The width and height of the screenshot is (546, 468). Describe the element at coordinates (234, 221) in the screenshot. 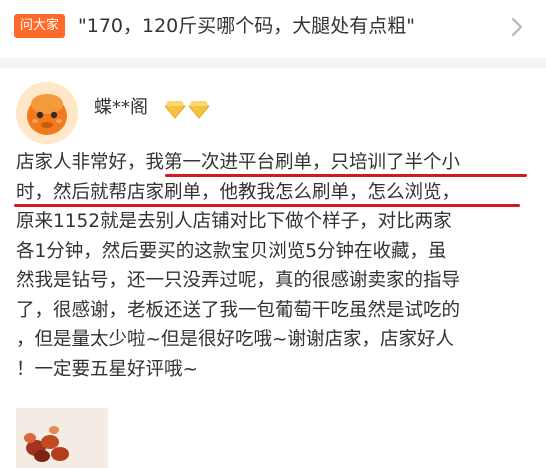

I see `review-line: 原来1152就是去别人店铺对比下做个样子，对比两家` at that location.